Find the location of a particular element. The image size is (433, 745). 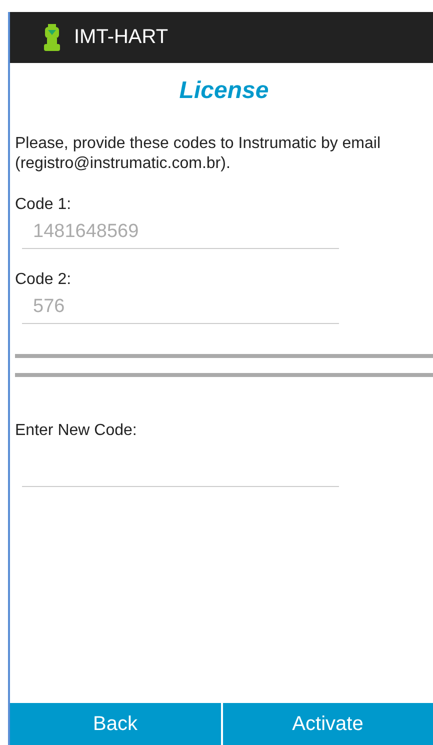

action-button: Activate is located at coordinates (327, 724).